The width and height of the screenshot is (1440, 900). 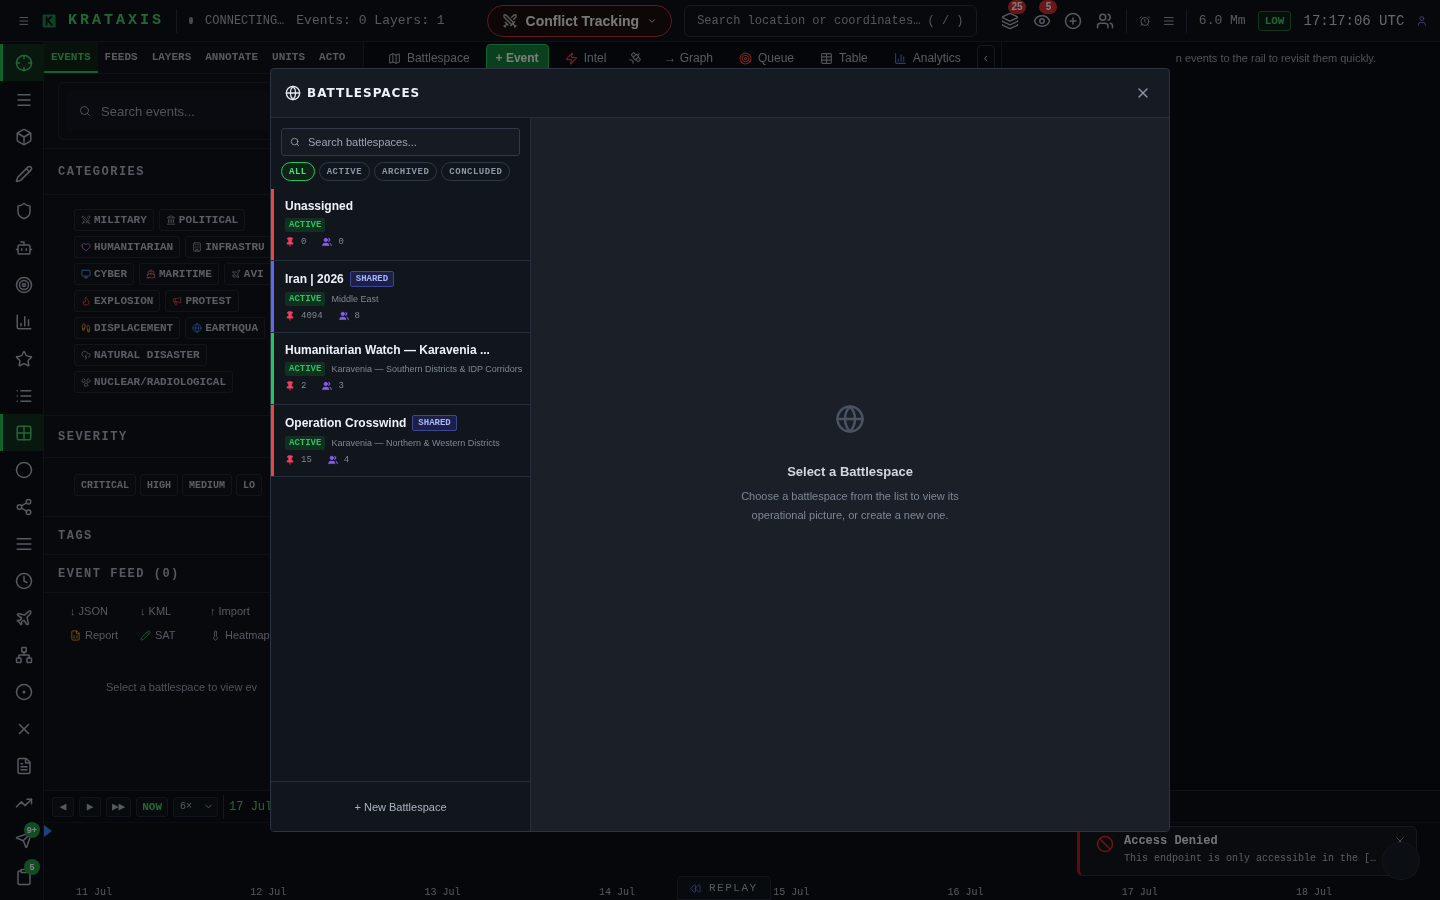 I want to click on export-button: ↑ Import, so click(x=245, y=611).